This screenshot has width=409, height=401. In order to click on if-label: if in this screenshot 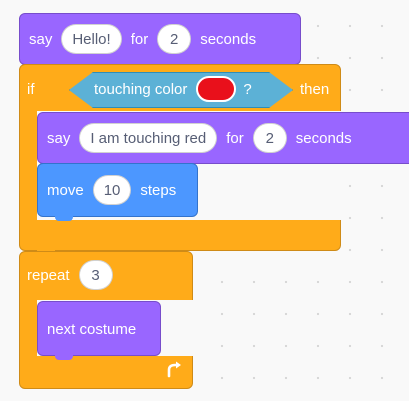, I will do `click(31, 89)`.